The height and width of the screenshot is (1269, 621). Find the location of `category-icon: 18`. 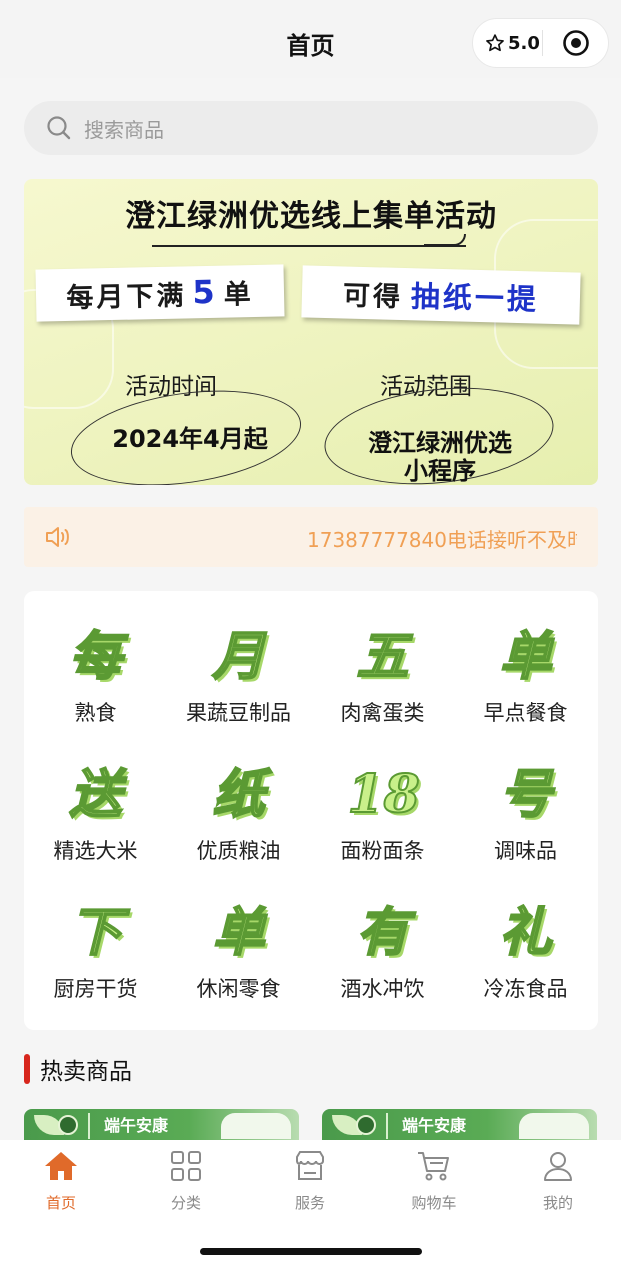

category-icon: 18 is located at coordinates (384, 794).